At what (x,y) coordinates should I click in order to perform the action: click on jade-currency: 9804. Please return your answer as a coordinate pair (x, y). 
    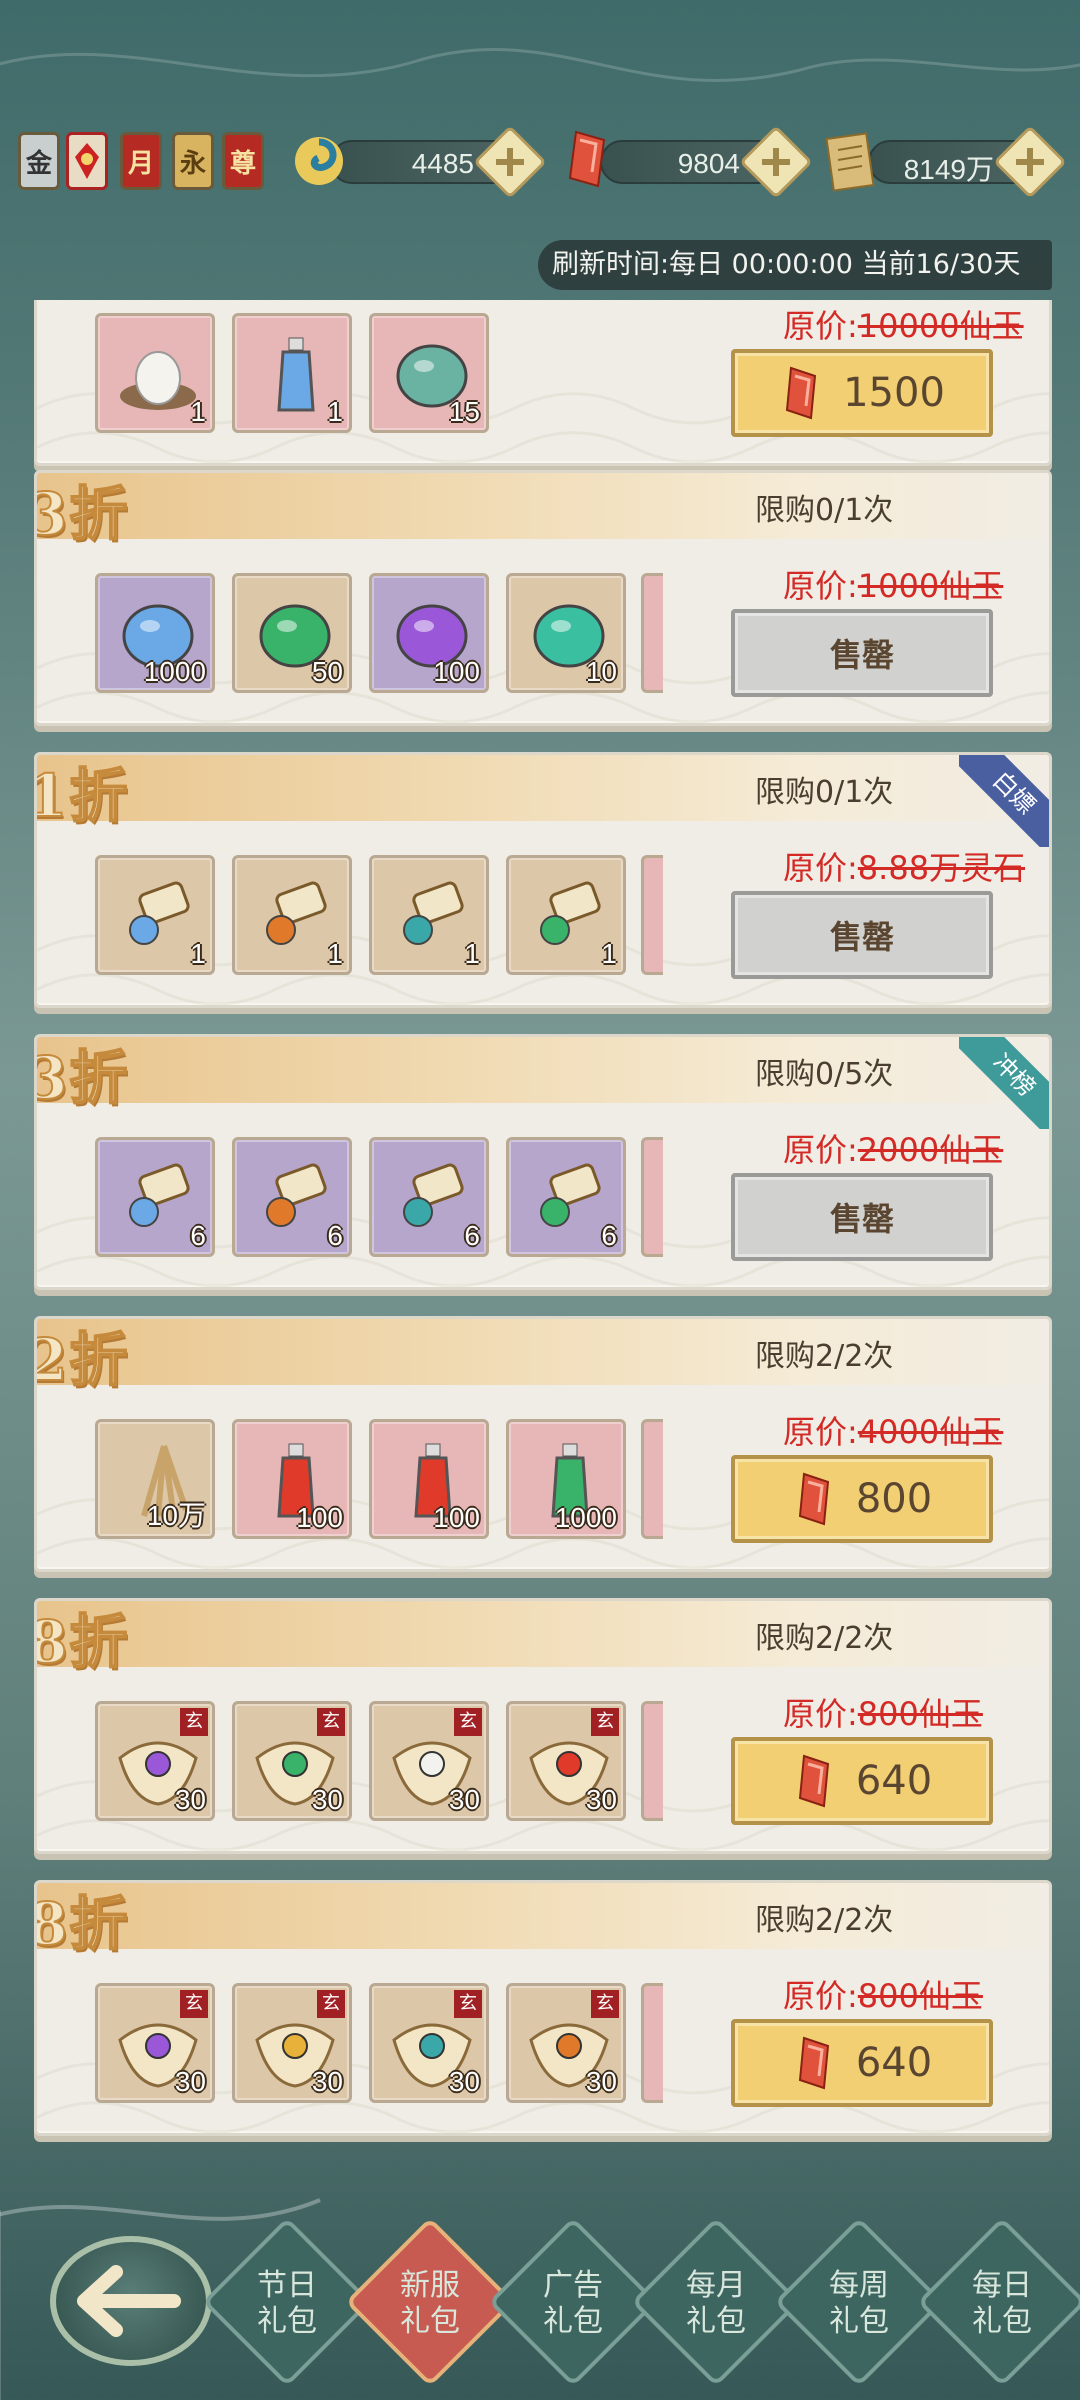
    Looking at the image, I should click on (706, 162).